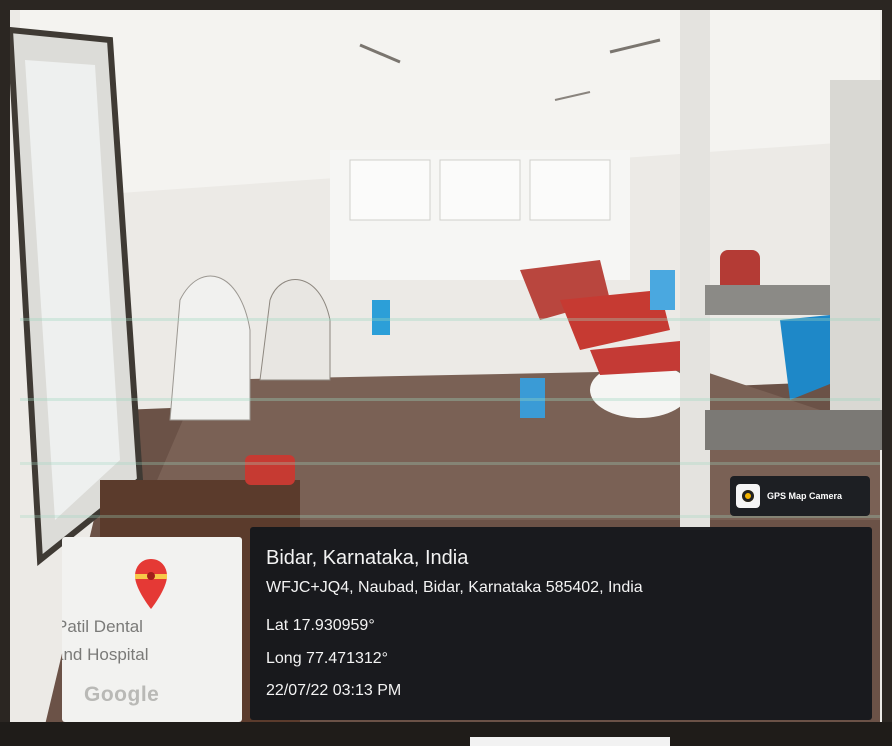 The height and width of the screenshot is (746, 892). Describe the element at coordinates (446, 734) in the screenshot. I see `photo-bottom-edge` at that location.